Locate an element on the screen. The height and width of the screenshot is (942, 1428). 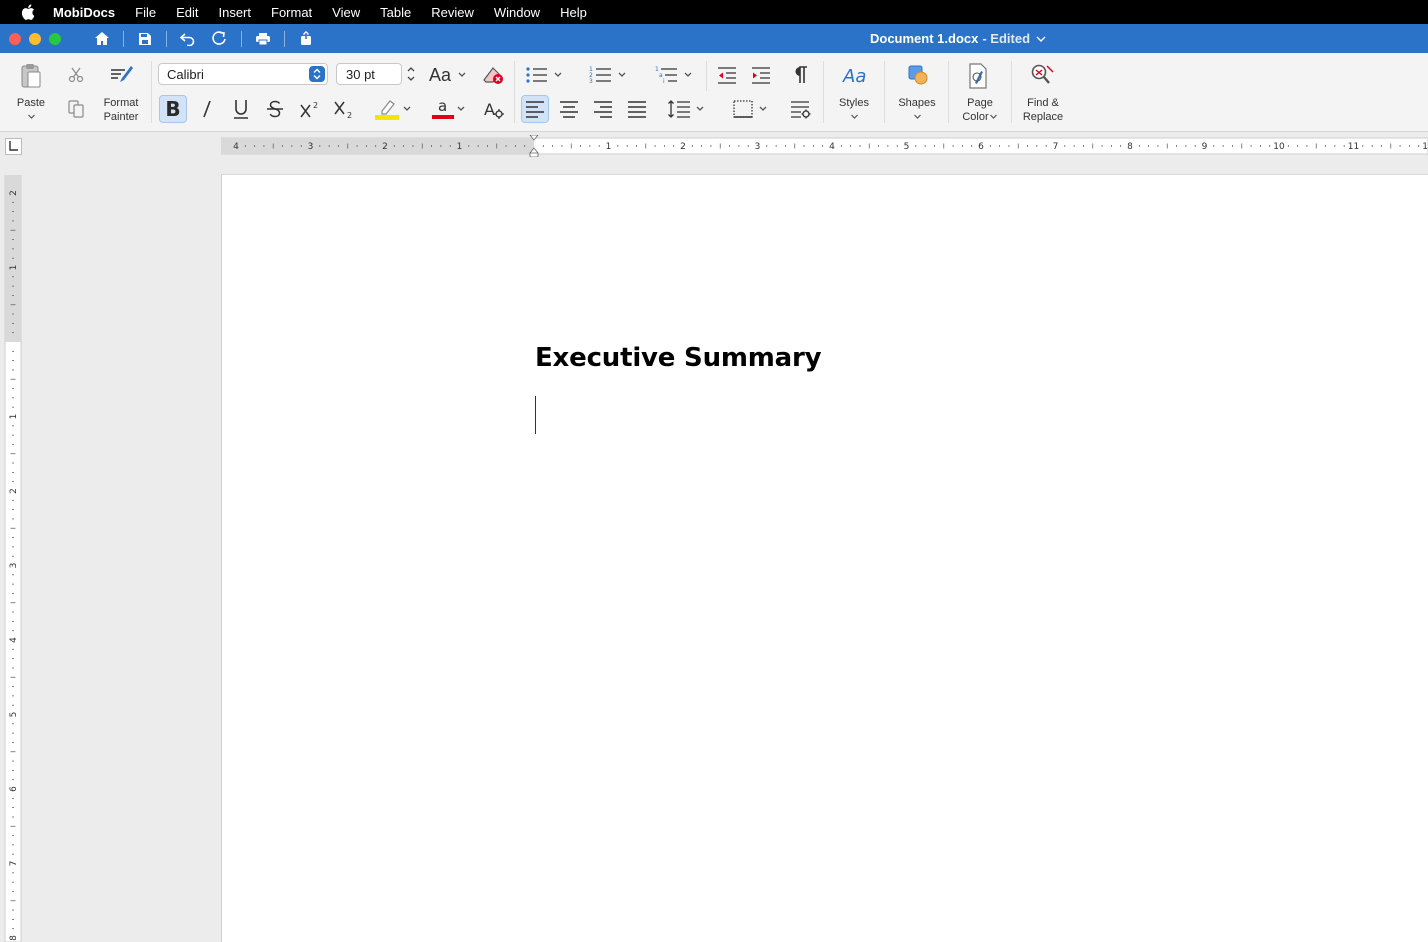
align-center-icon is located at coordinates (569, 109).